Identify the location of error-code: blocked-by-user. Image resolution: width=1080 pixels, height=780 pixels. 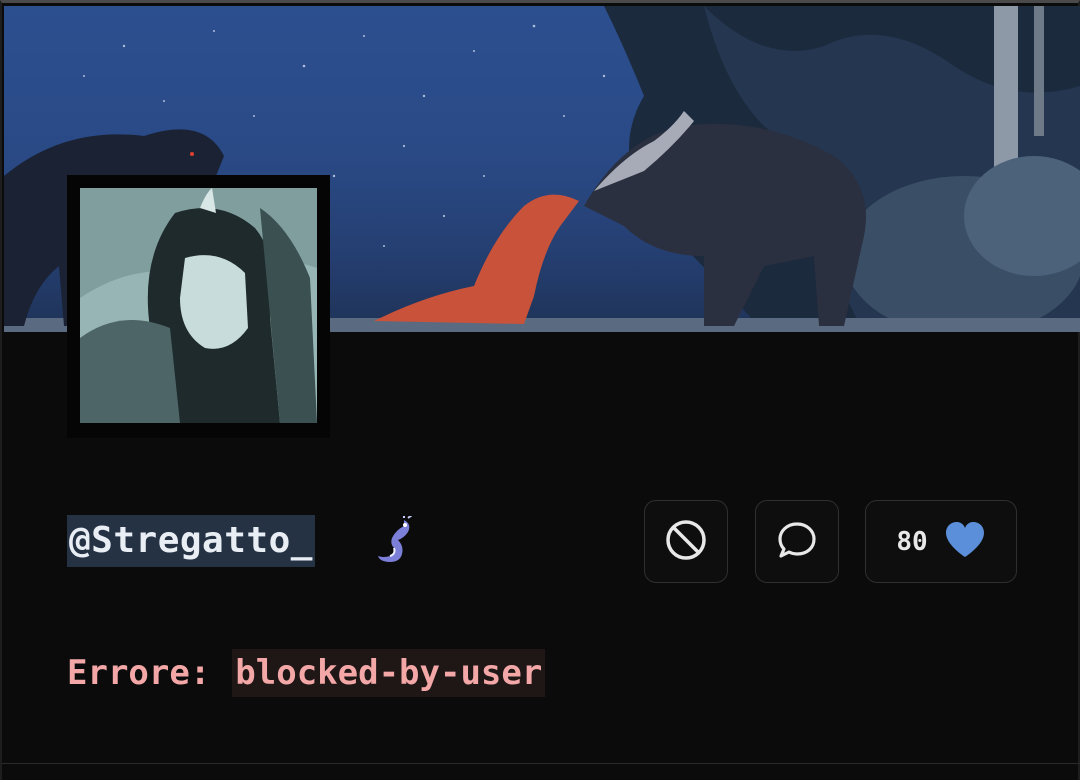
(389, 673).